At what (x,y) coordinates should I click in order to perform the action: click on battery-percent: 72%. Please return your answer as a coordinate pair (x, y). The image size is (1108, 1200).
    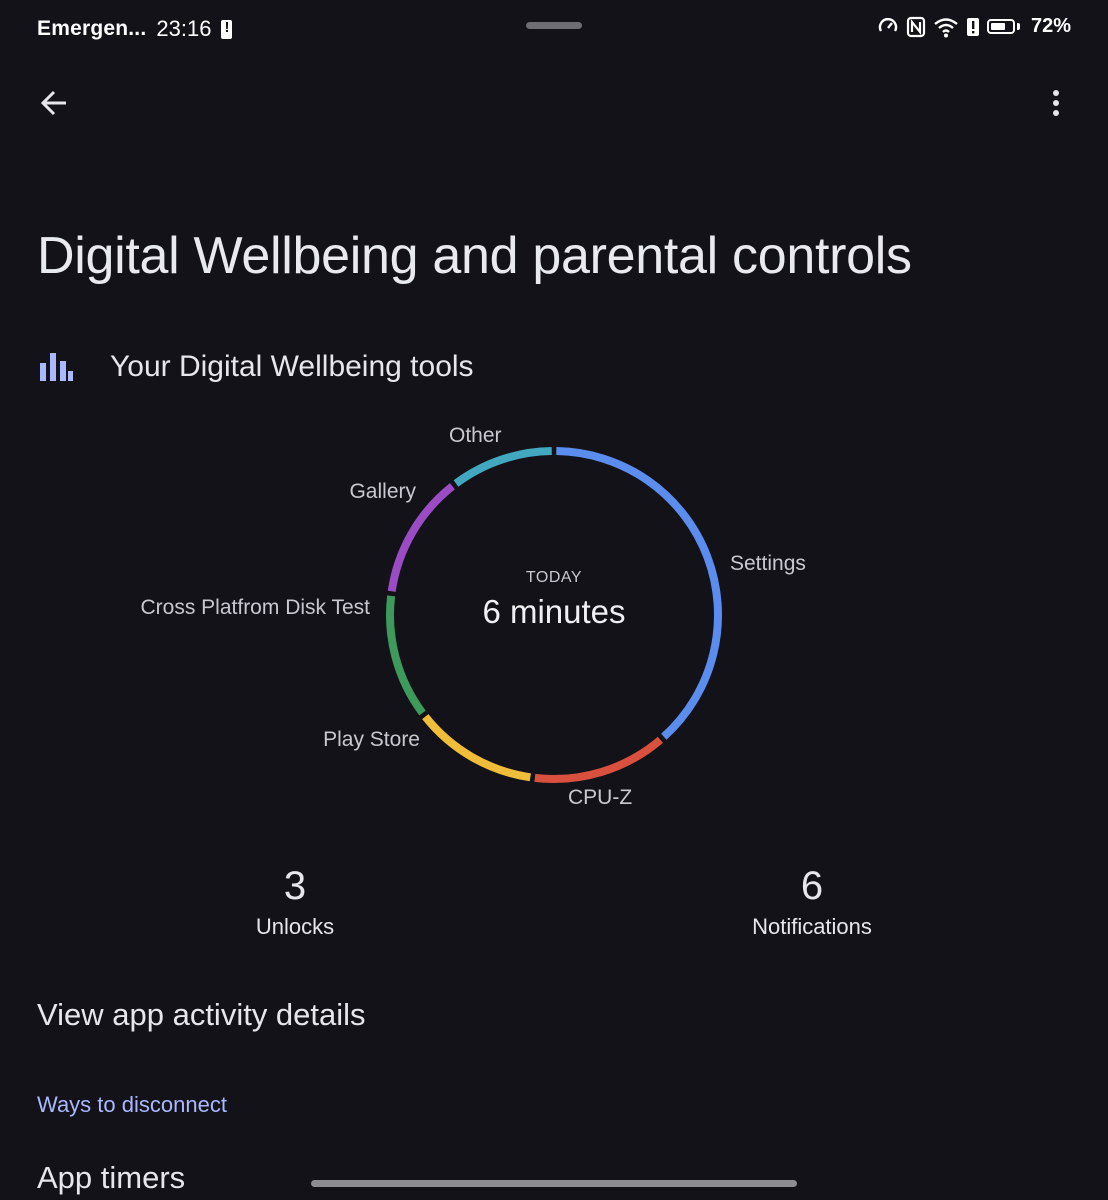
    Looking at the image, I should click on (1050, 26).